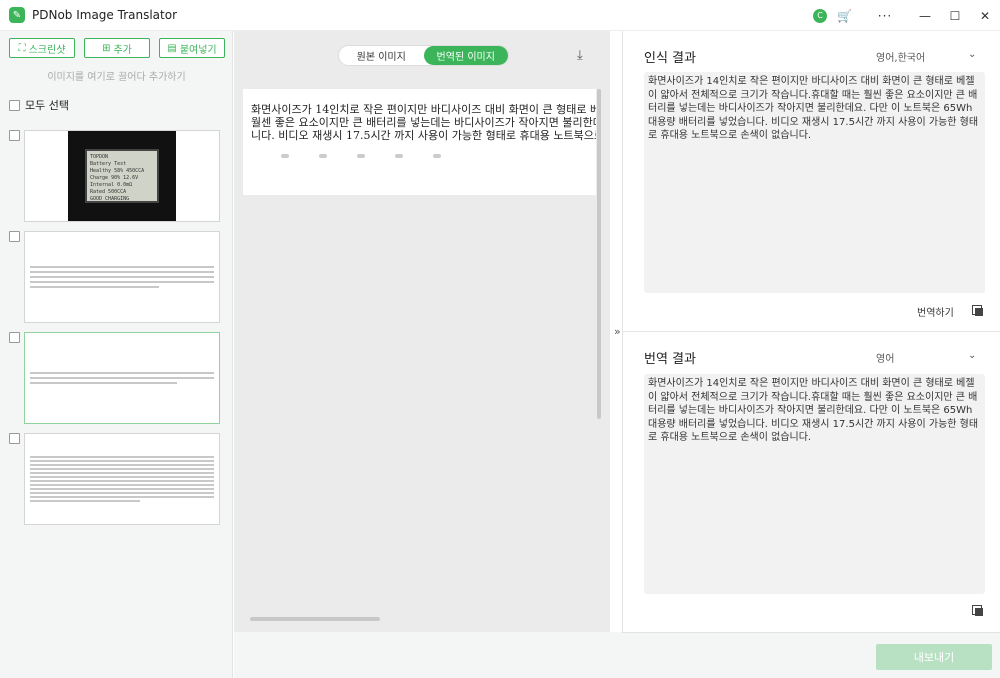 The height and width of the screenshot is (678, 1000). What do you see at coordinates (811, 655) in the screenshot?
I see `footer-bar: 내보내기` at bounding box center [811, 655].